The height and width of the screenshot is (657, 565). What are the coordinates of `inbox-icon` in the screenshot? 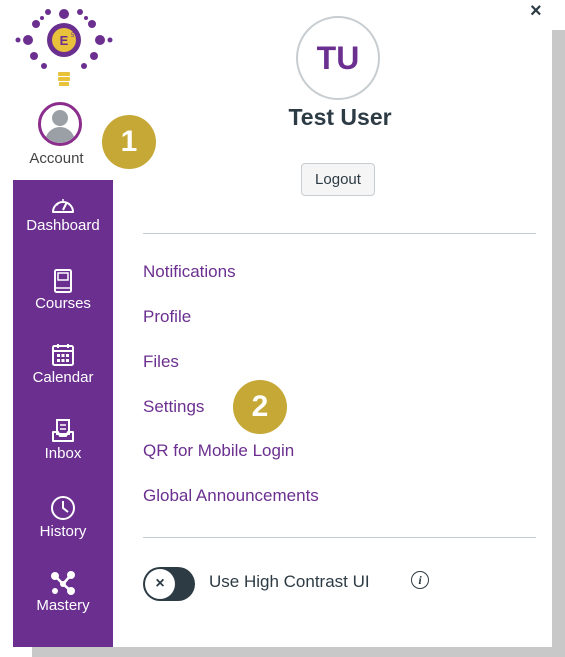 It's located at (63, 430).